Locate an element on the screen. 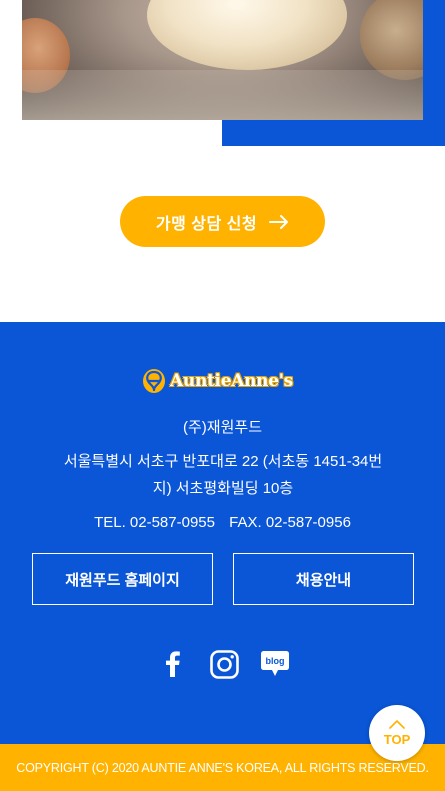 This screenshot has width=445, height=791. social-links: blog is located at coordinates (224, 664).